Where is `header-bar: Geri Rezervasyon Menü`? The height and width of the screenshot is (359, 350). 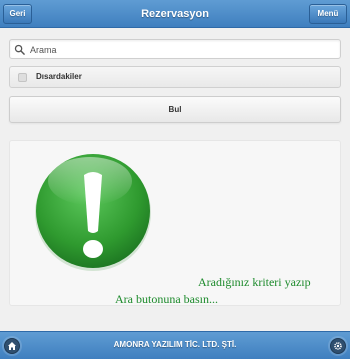
header-bar: Geri Rezervasyon Menü is located at coordinates (175, 14).